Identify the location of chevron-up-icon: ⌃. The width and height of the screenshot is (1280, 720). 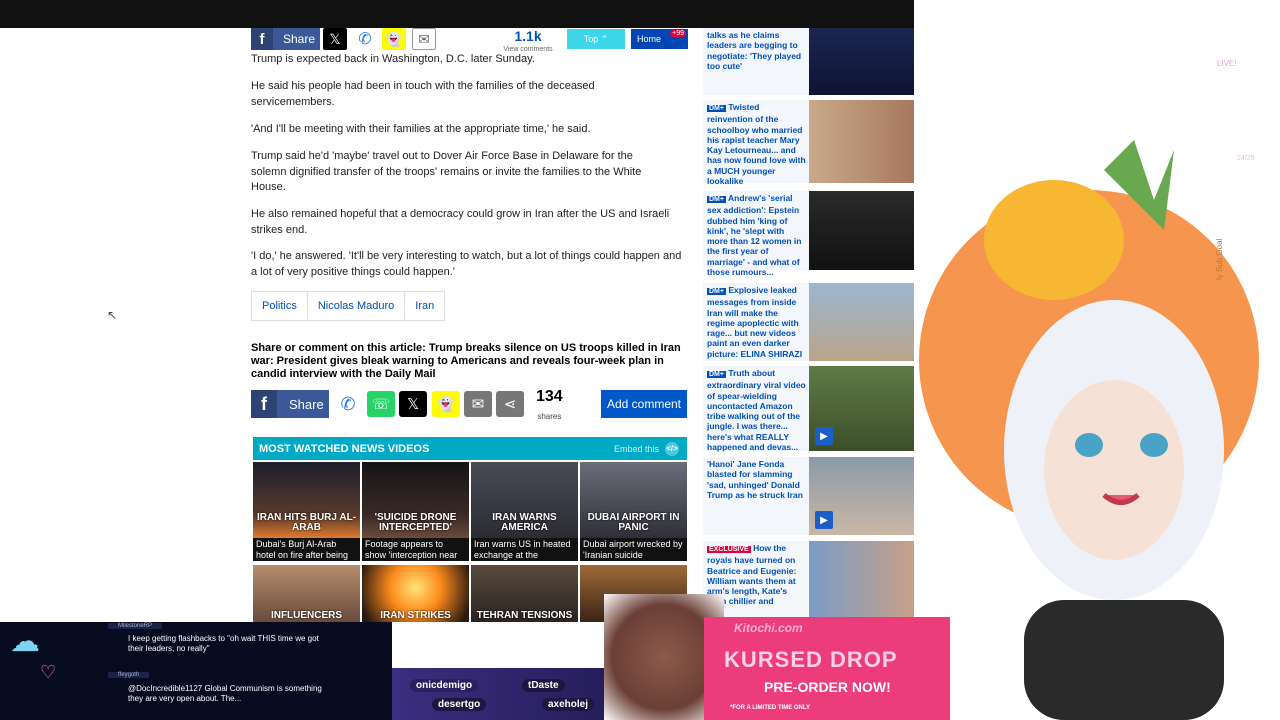
(604, 38).